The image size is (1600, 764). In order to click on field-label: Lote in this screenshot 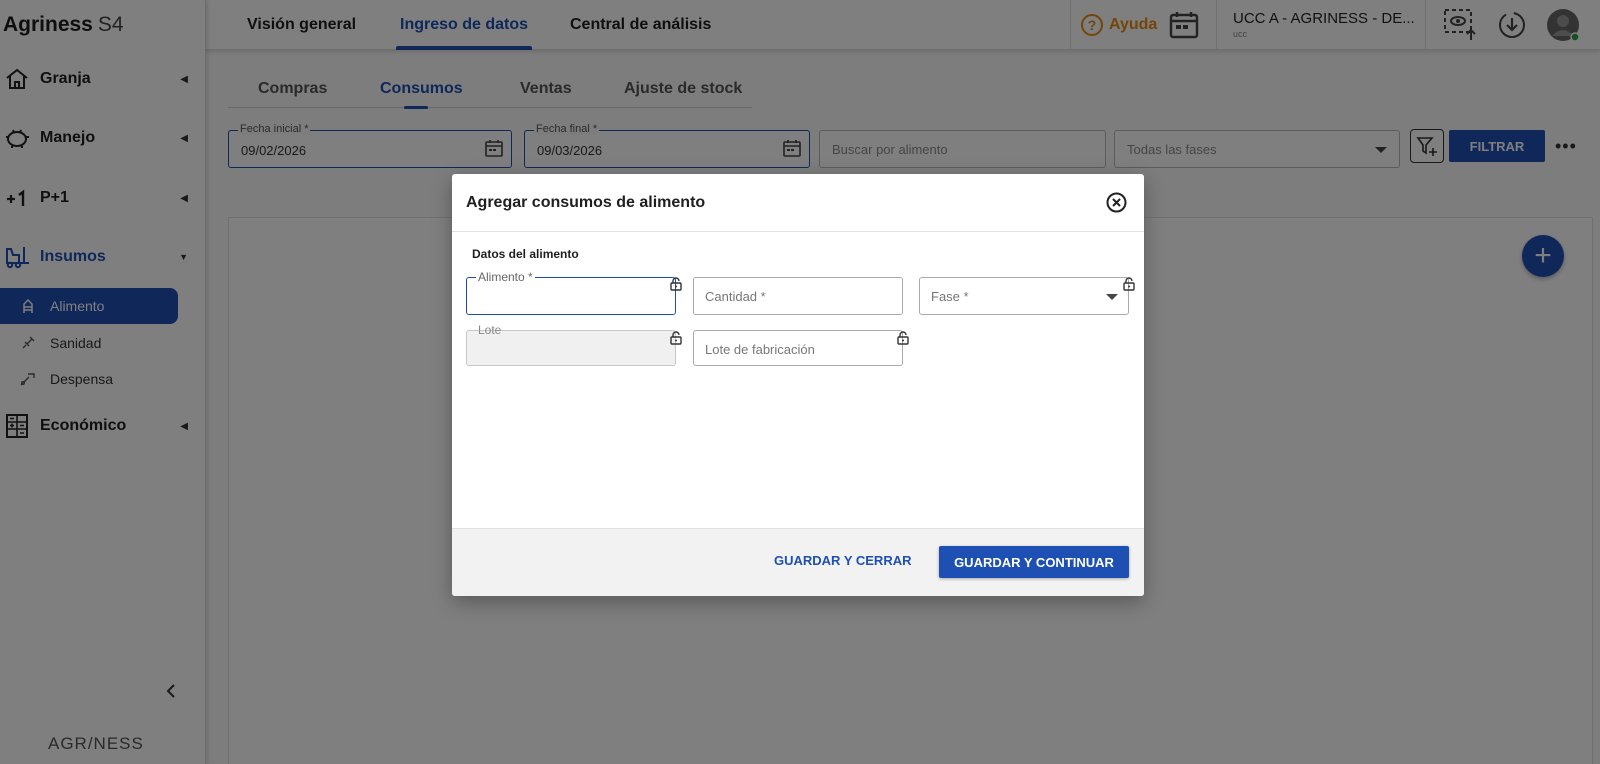, I will do `click(490, 330)`.